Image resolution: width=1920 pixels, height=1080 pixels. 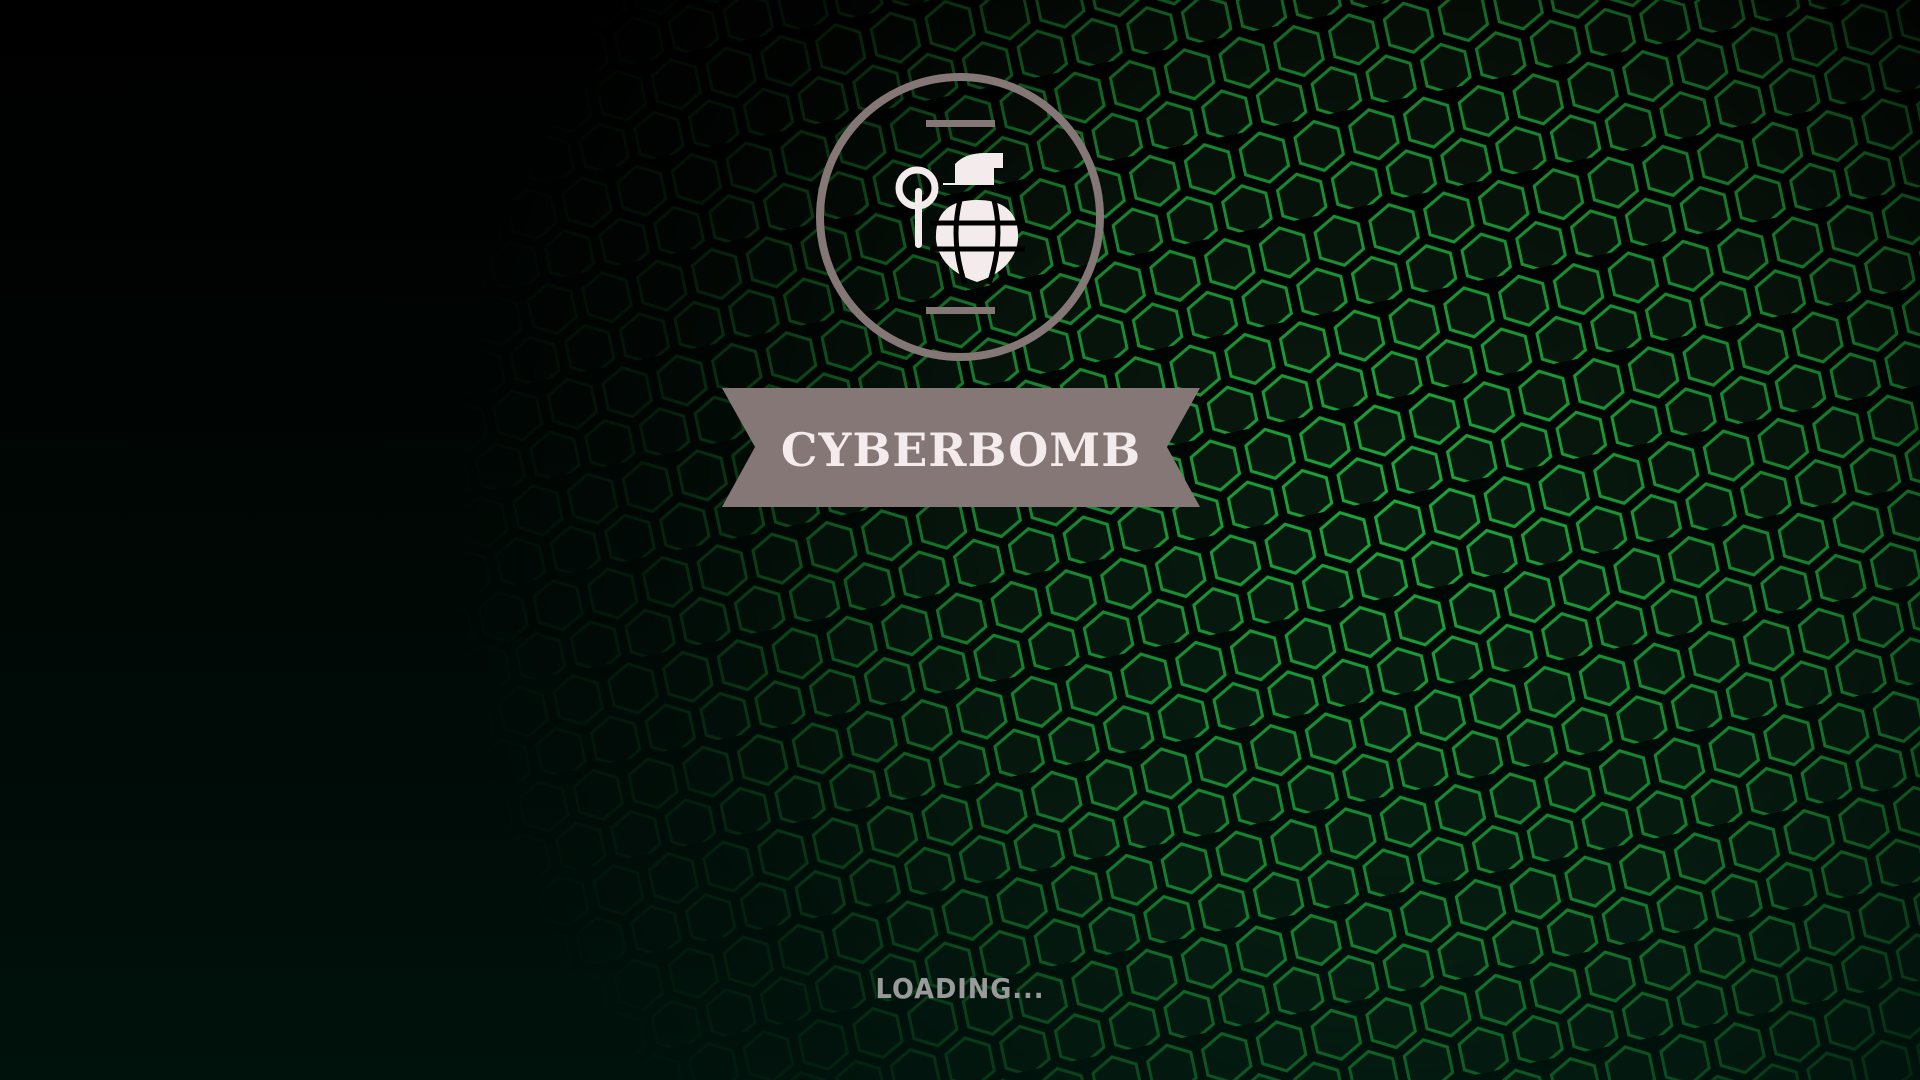 I want to click on game-title: CYBERBOMB, so click(x=961, y=450).